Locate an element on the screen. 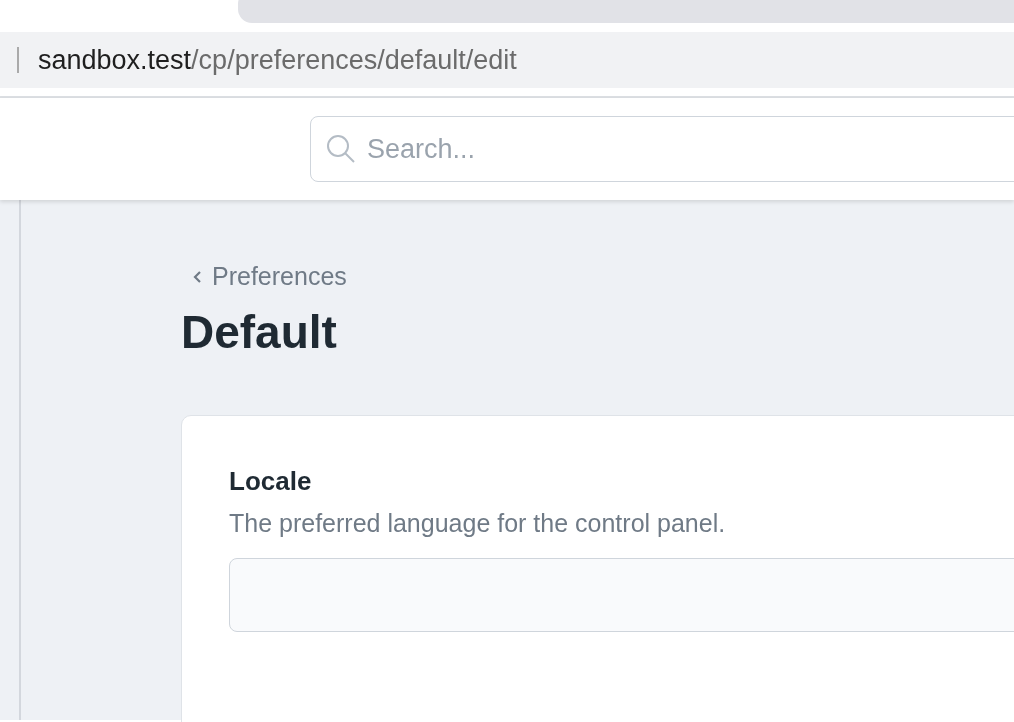 The image size is (1014, 722). field-description: The preferred language for the control panel. is located at coordinates (478, 523).